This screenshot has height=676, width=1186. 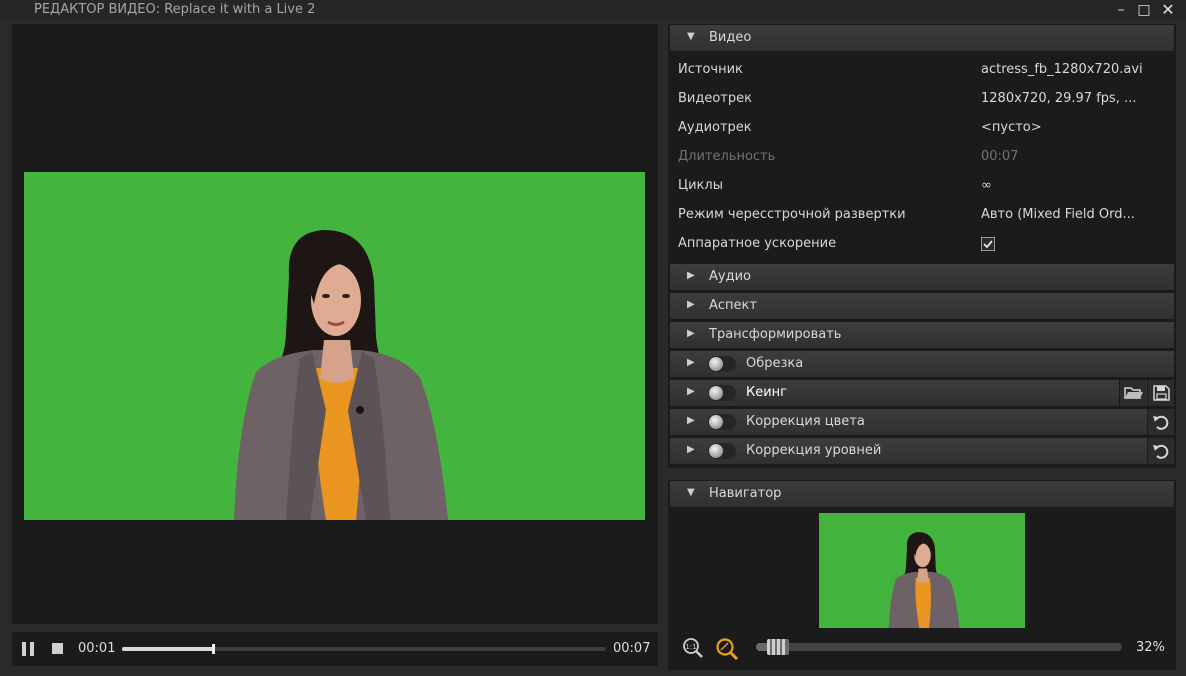 I want to click on section-video-header: ▼ Видео, so click(x=922, y=38).